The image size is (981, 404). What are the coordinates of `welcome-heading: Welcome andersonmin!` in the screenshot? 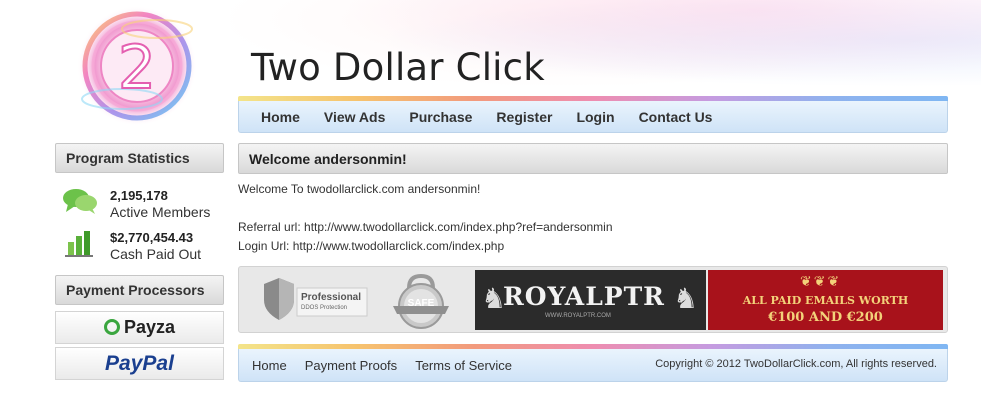 It's located at (593, 158).